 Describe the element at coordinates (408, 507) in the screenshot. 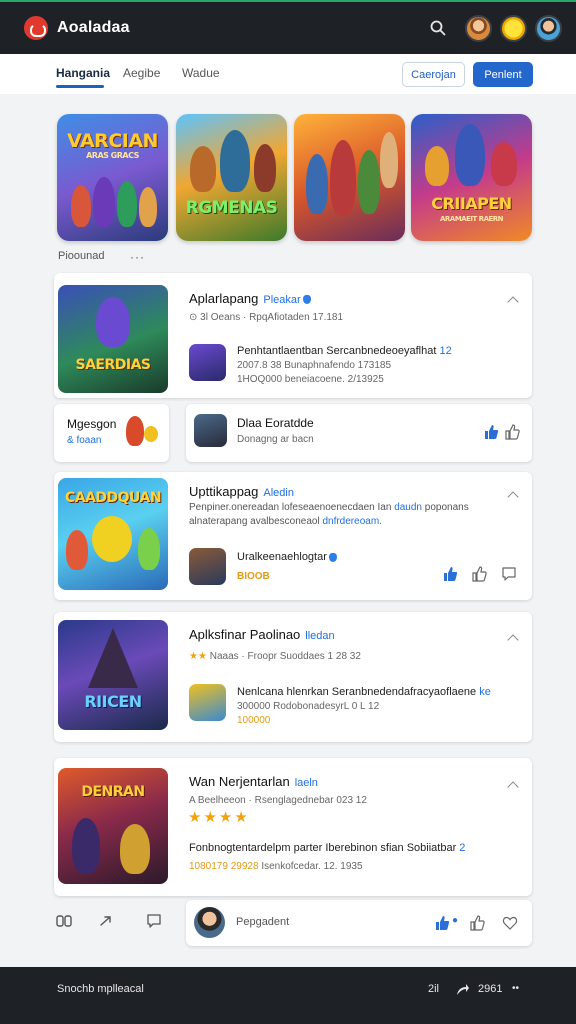

I see `desc-accent: daudn` at that location.